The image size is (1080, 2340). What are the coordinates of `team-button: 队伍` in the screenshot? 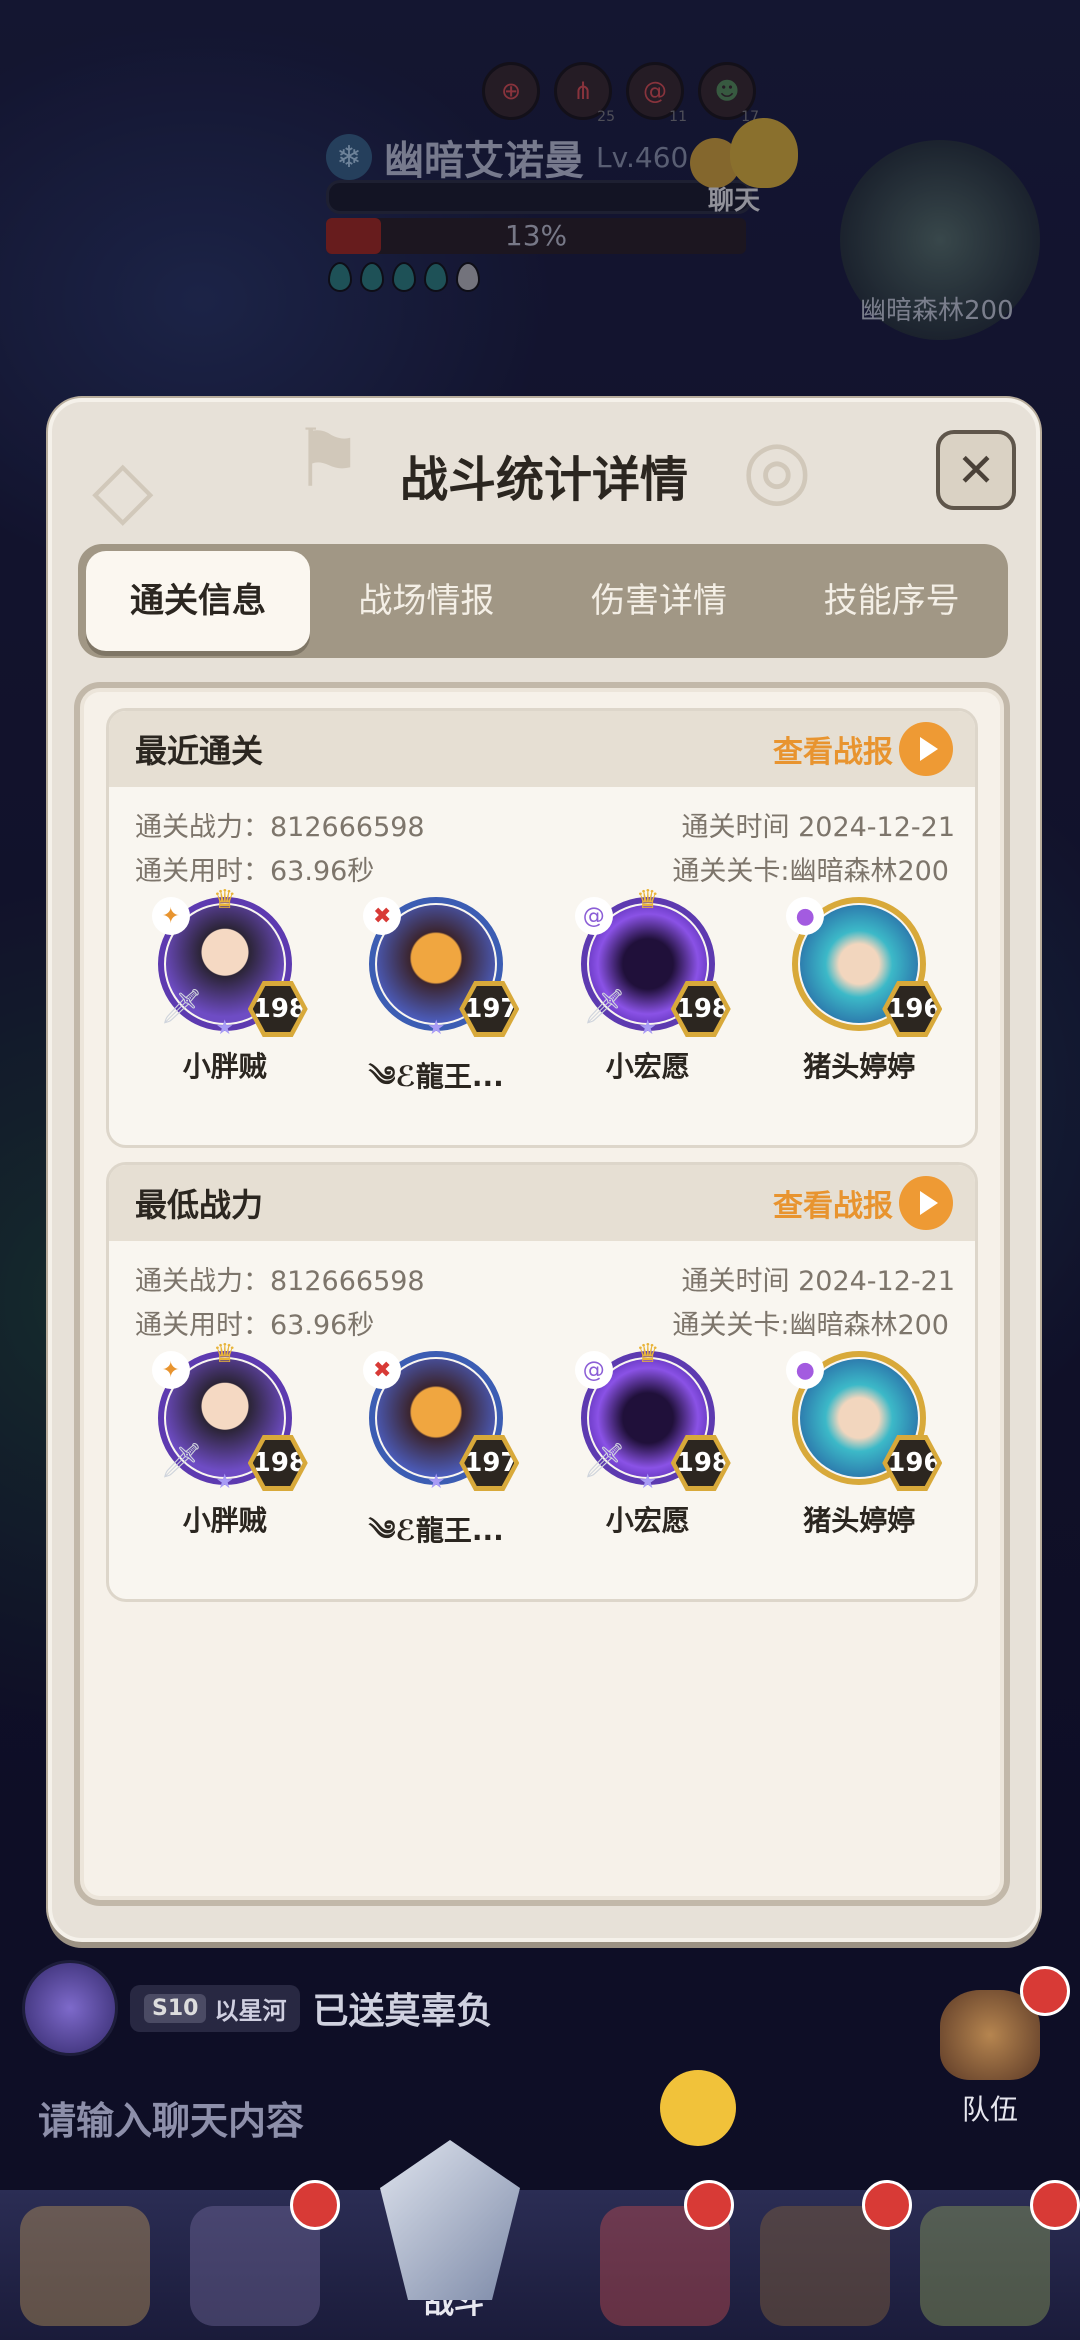 It's located at (990, 2059).